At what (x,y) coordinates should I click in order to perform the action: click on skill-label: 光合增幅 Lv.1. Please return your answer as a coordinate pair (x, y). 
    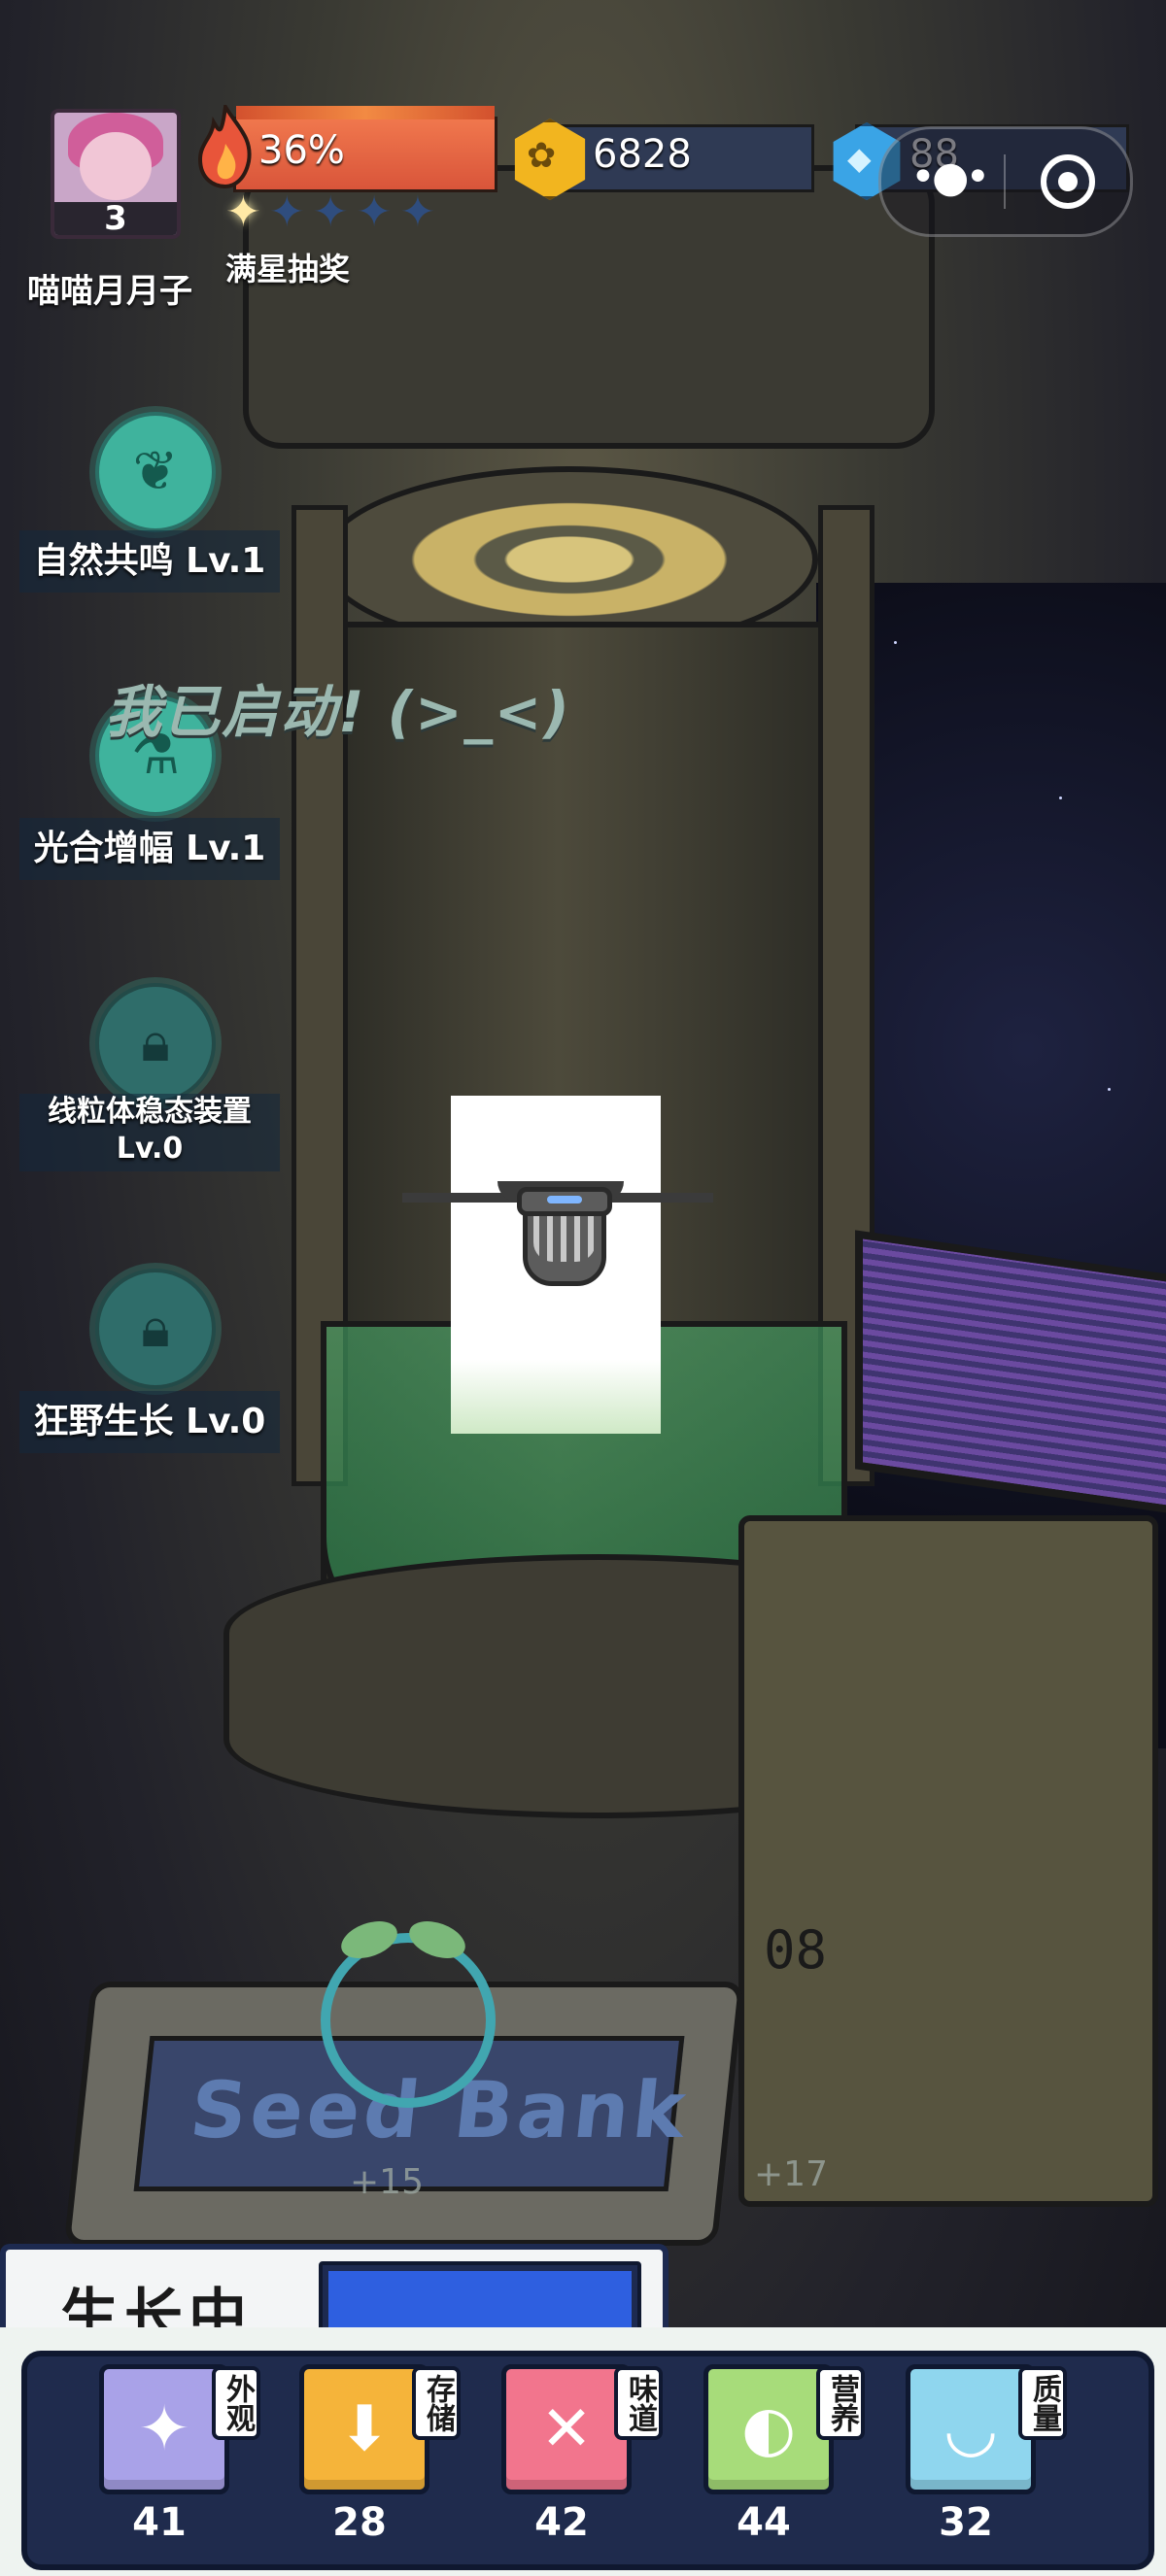
    Looking at the image, I should click on (149, 849).